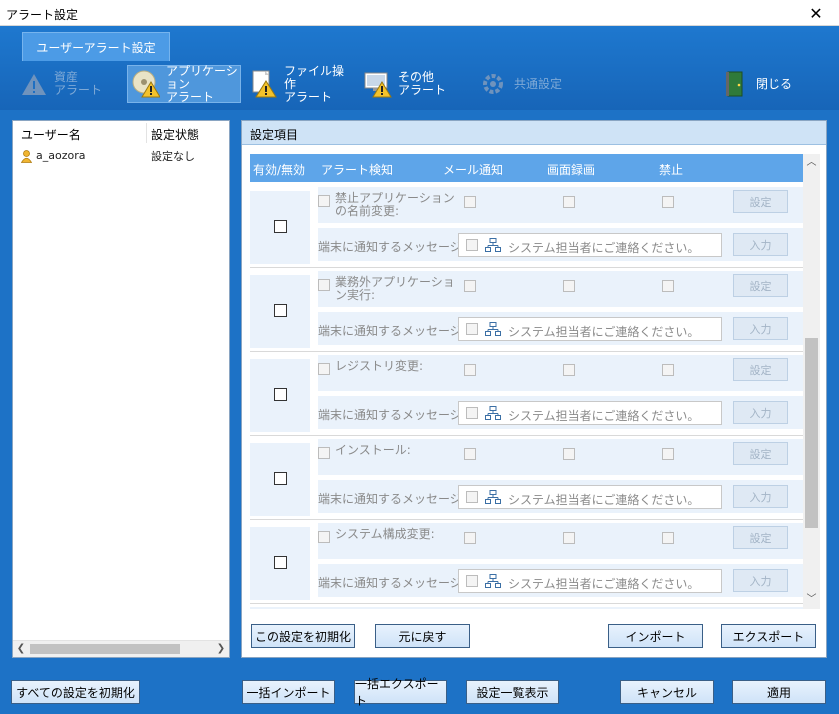 Image resolution: width=839 pixels, height=714 pixels. I want to click on file-operation-alert-button: ファイル操作 アラート, so click(298, 84).